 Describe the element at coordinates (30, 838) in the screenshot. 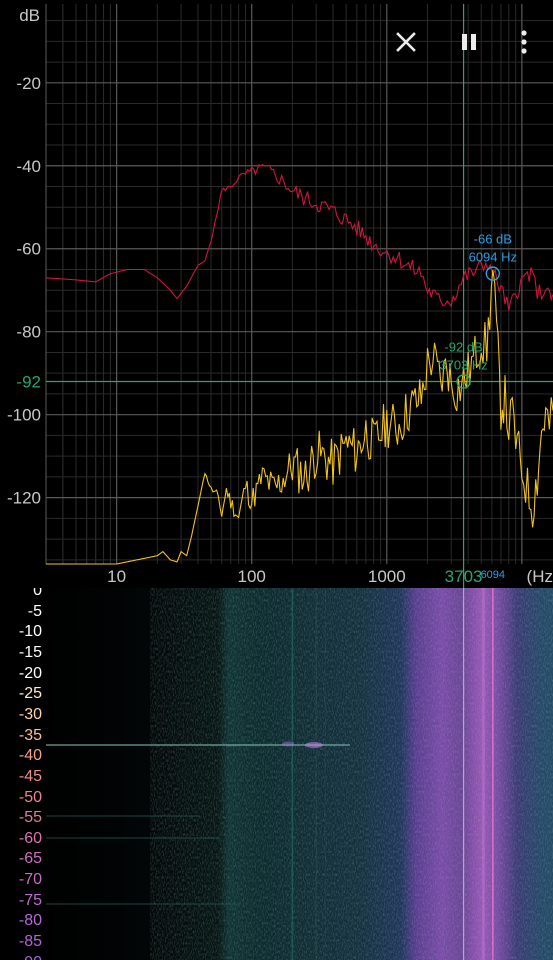

I see `time-axis-label: -60` at that location.